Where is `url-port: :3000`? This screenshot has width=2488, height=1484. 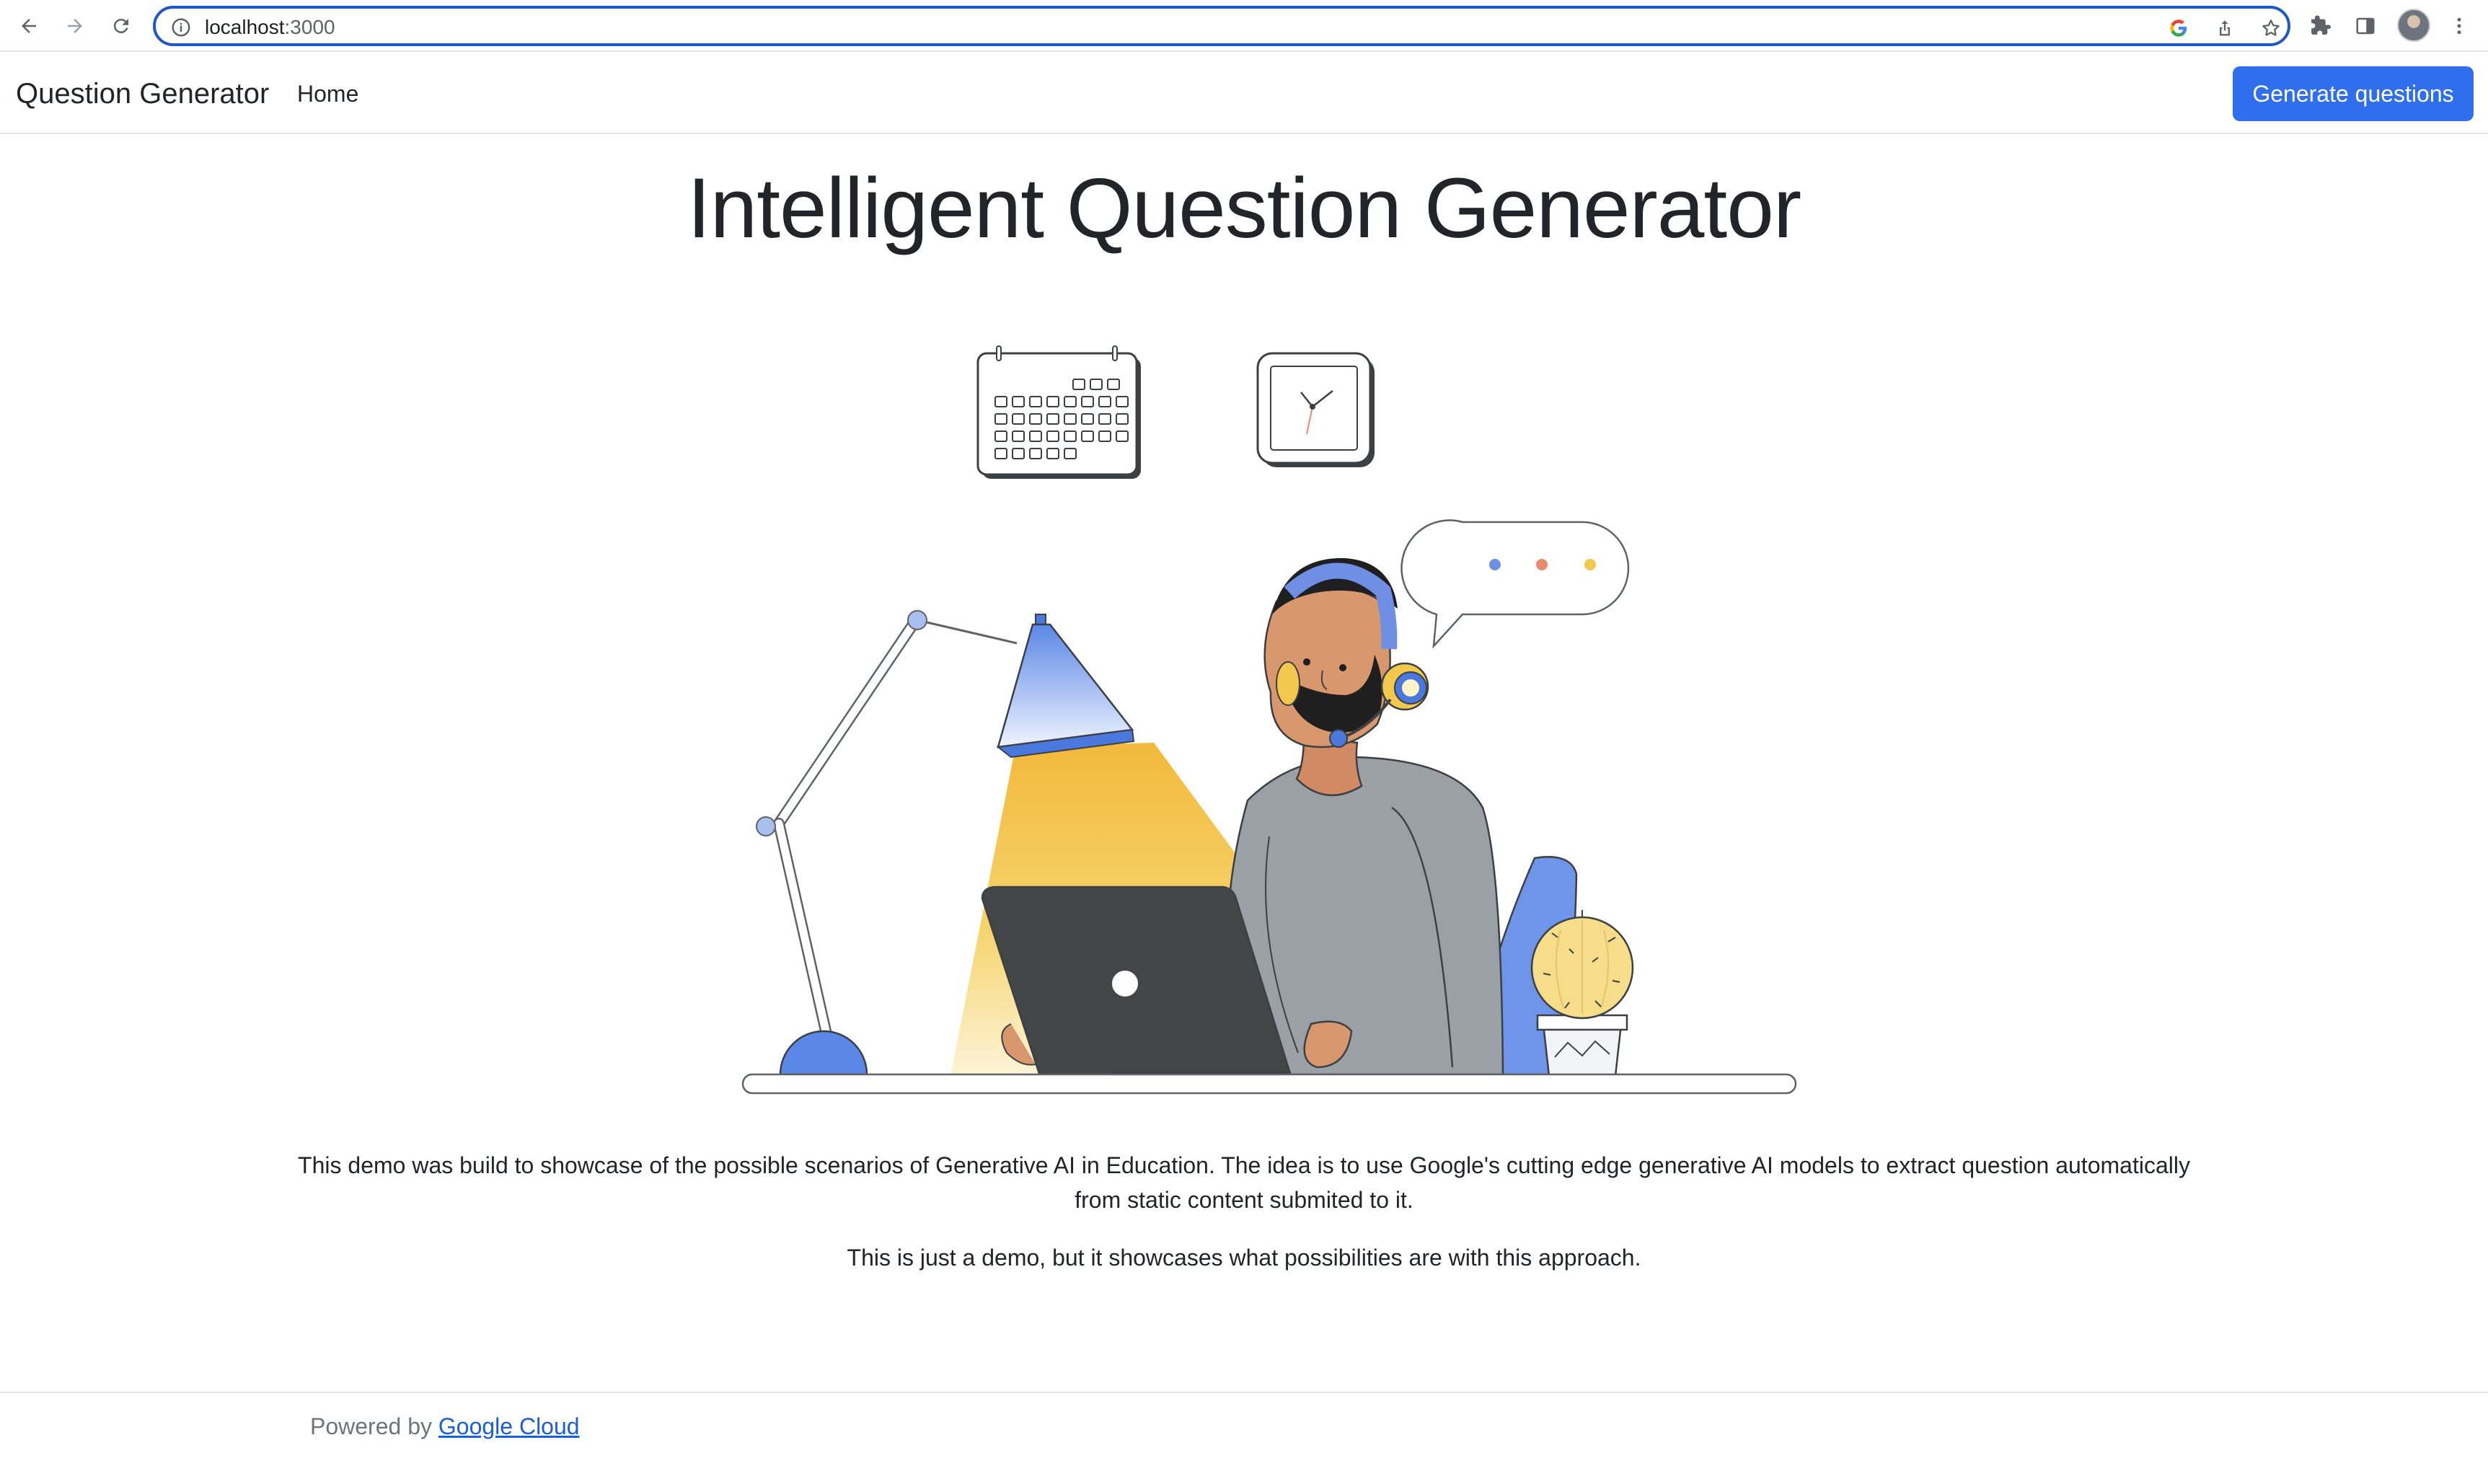
url-port: :3000 is located at coordinates (309, 27).